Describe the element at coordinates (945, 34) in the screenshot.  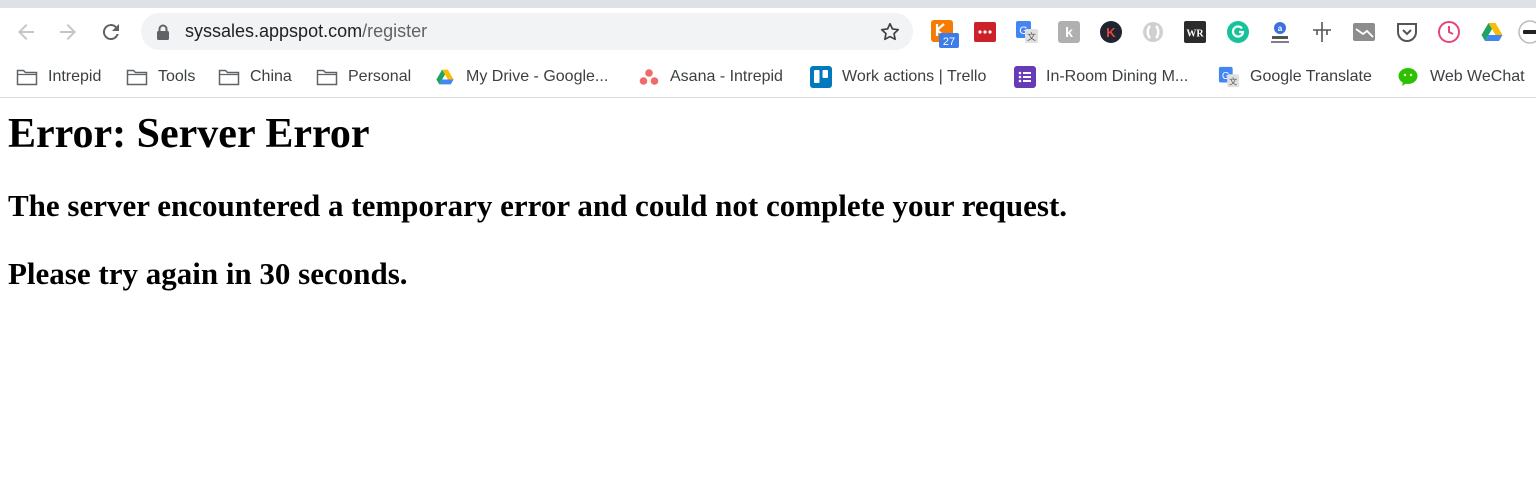
I see `calendar-badge-extension-icon: 27` at that location.